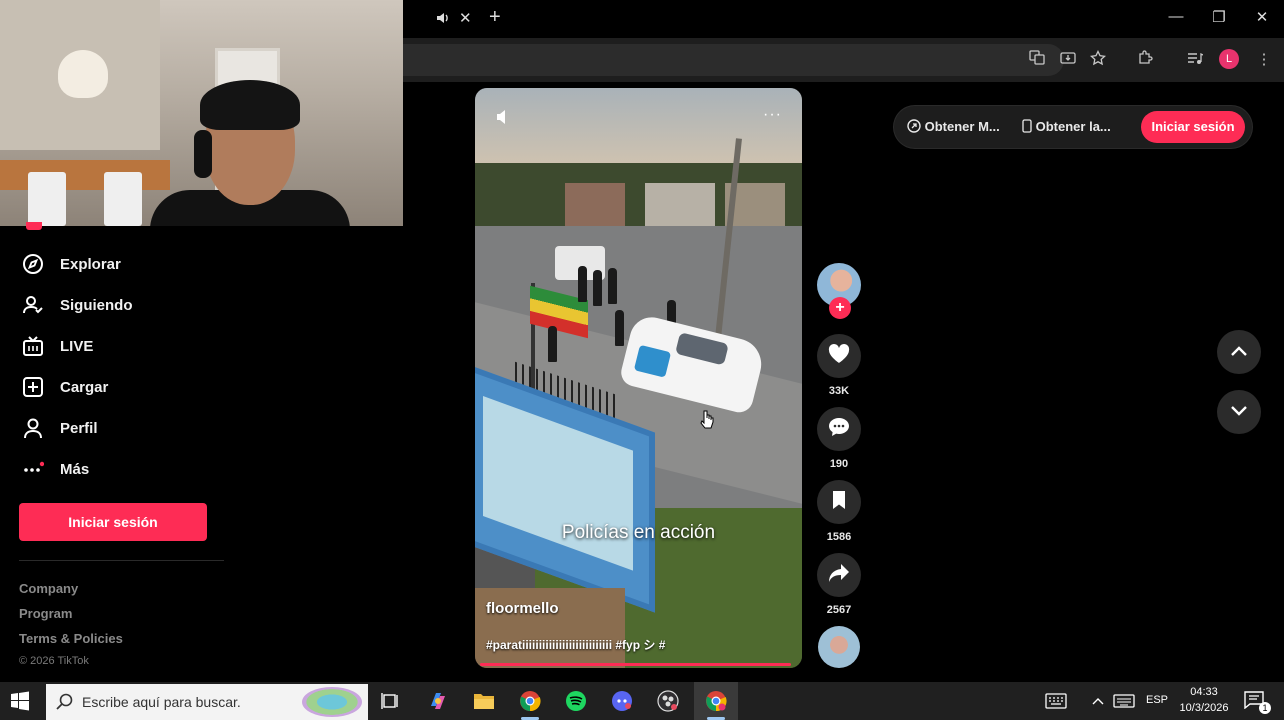  What do you see at coordinates (121, 560) in the screenshot?
I see `sidebar-divider` at bounding box center [121, 560].